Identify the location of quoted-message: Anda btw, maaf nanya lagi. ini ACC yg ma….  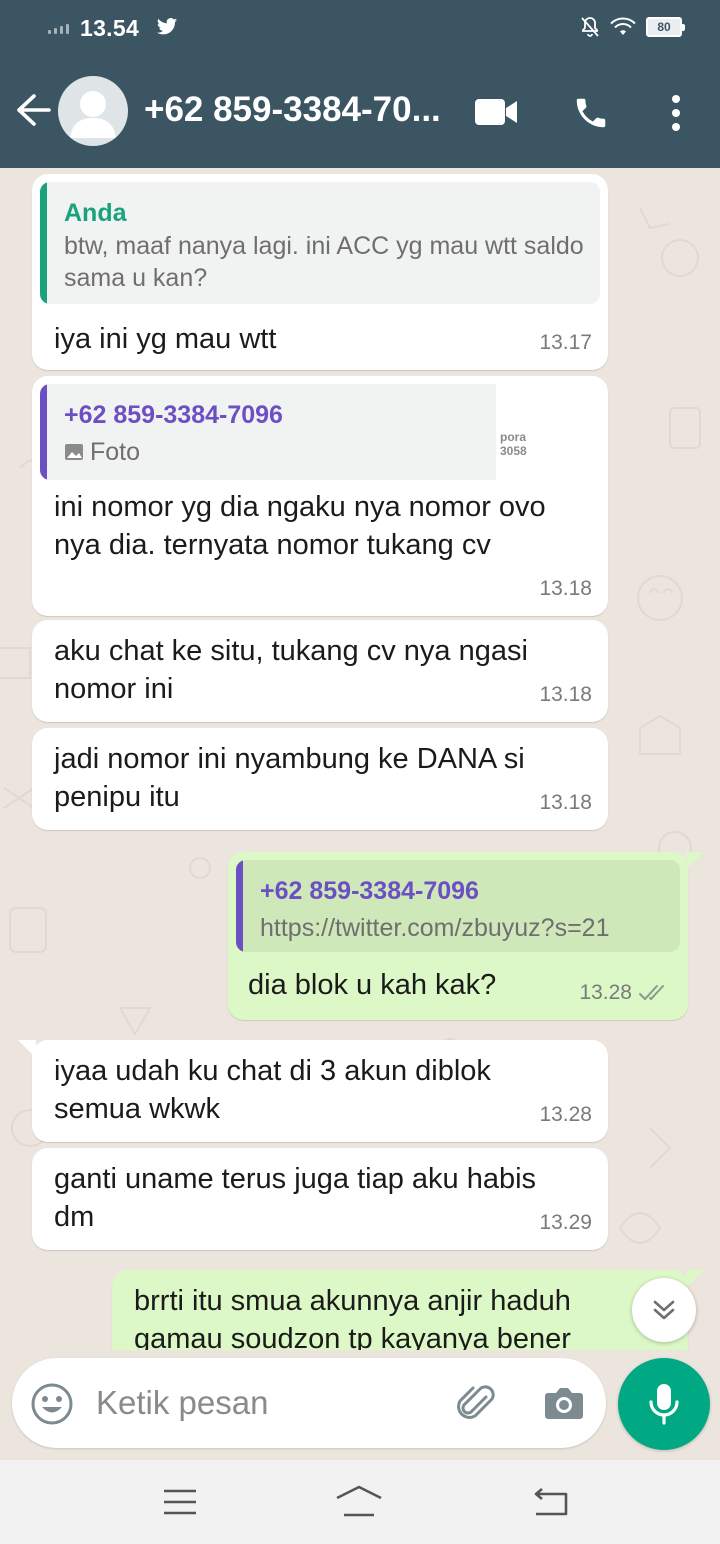
(320, 243).